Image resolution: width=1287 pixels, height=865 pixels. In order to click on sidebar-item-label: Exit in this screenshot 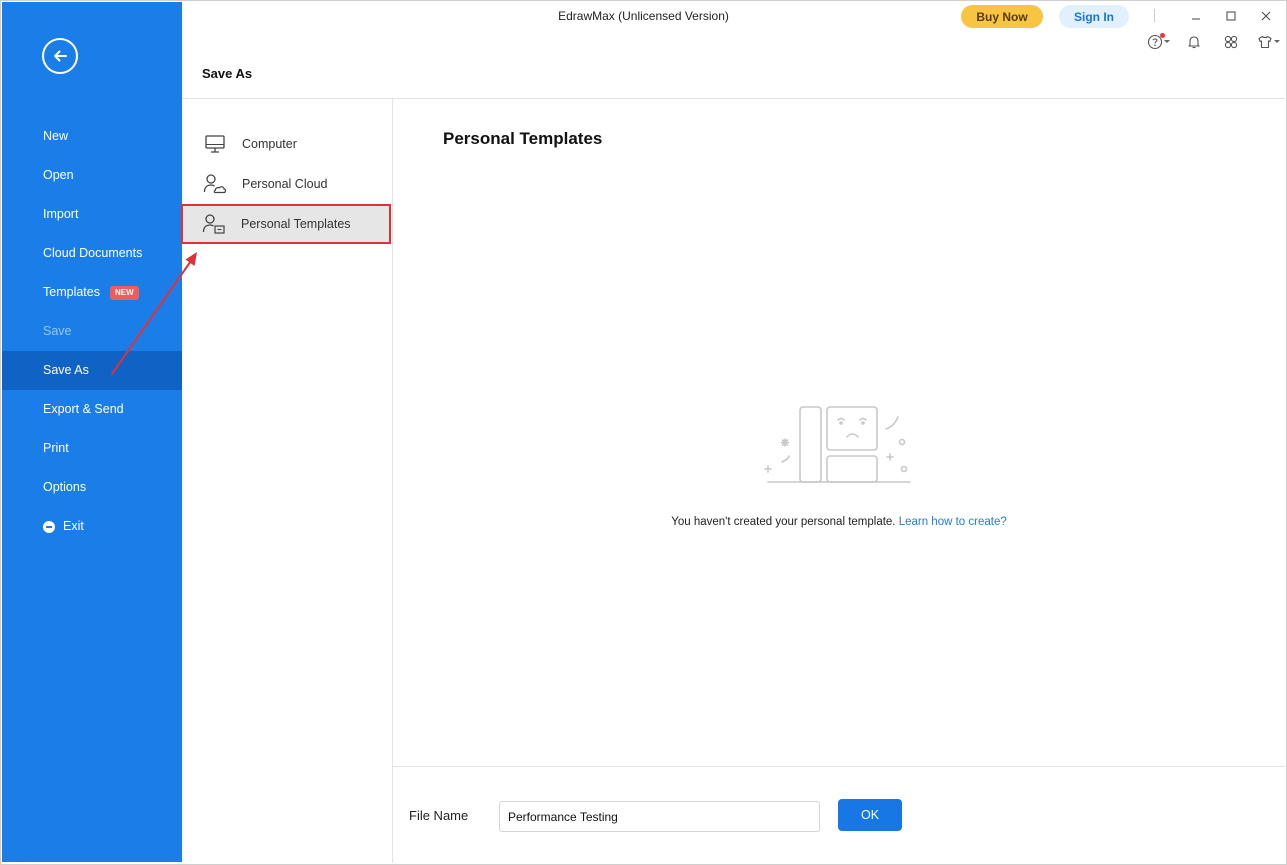, I will do `click(73, 526)`.